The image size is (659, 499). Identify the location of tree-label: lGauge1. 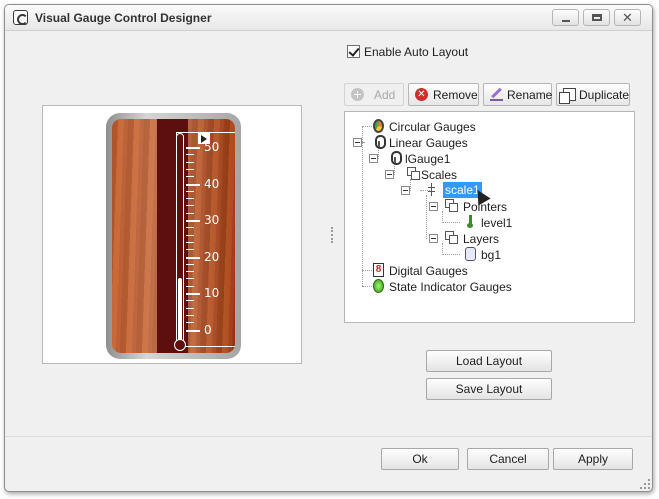
(428, 159).